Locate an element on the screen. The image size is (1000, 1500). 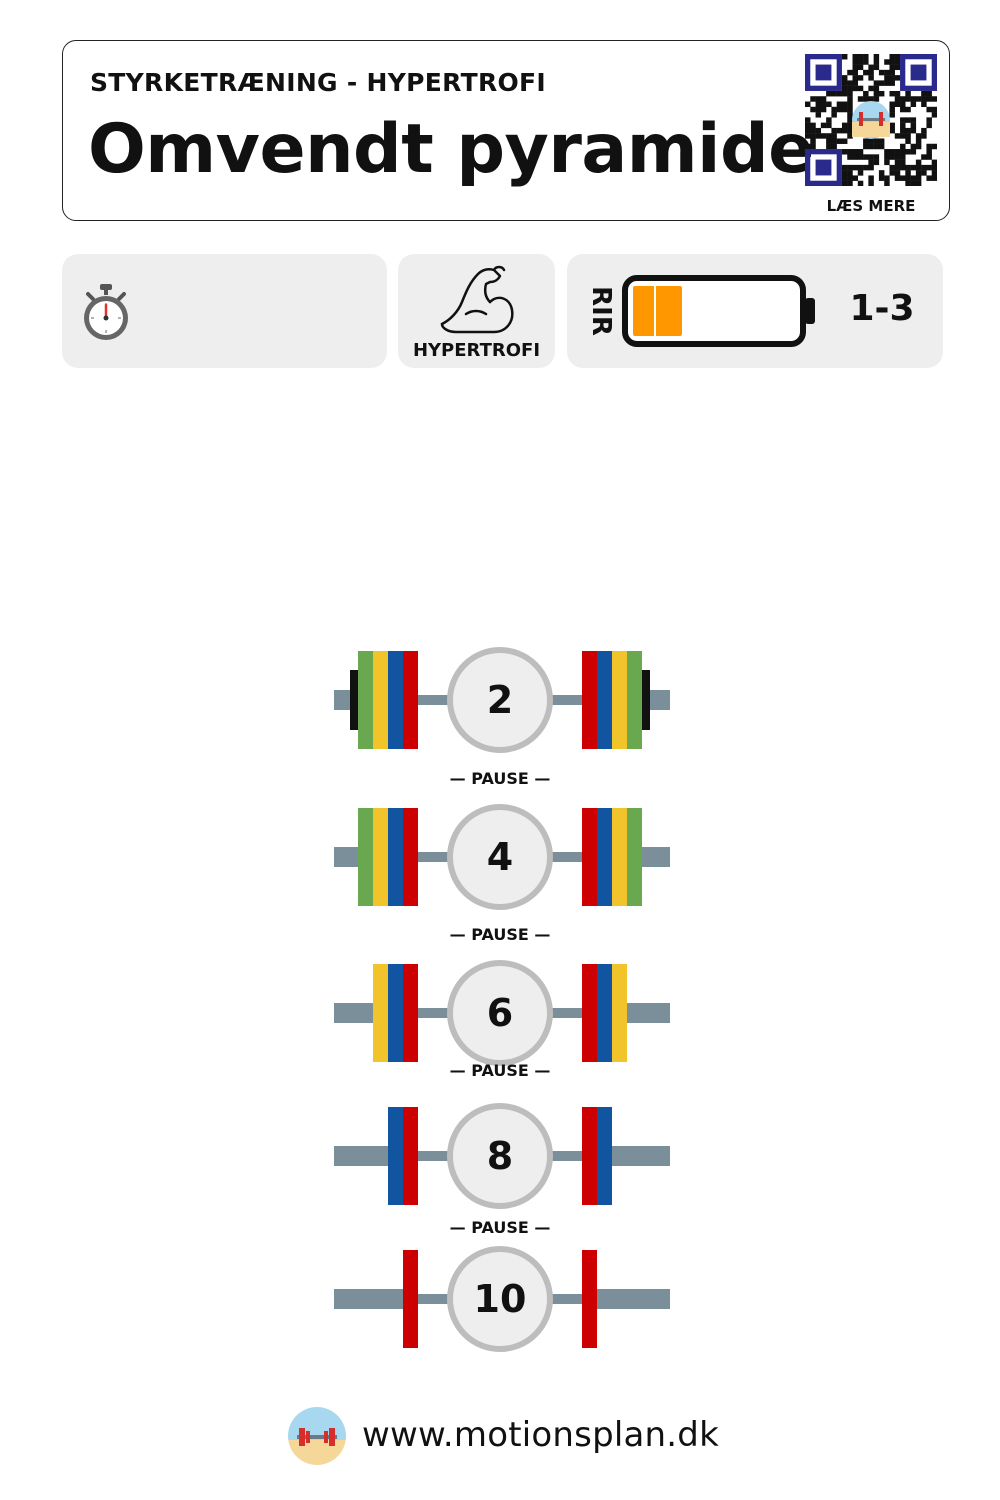
website-link: www.motionsplan.dk is located at coordinates (540, 1435).